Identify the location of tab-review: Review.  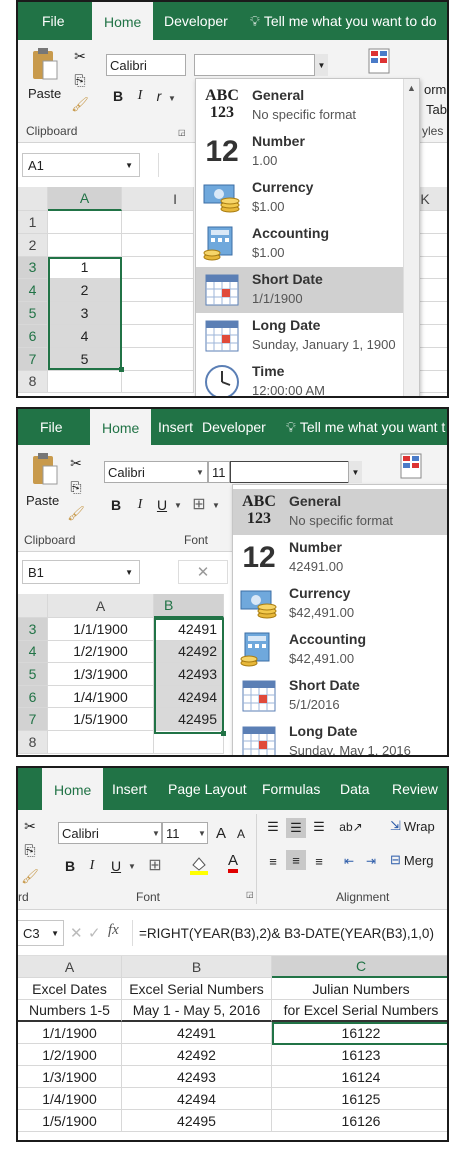
(415, 789).